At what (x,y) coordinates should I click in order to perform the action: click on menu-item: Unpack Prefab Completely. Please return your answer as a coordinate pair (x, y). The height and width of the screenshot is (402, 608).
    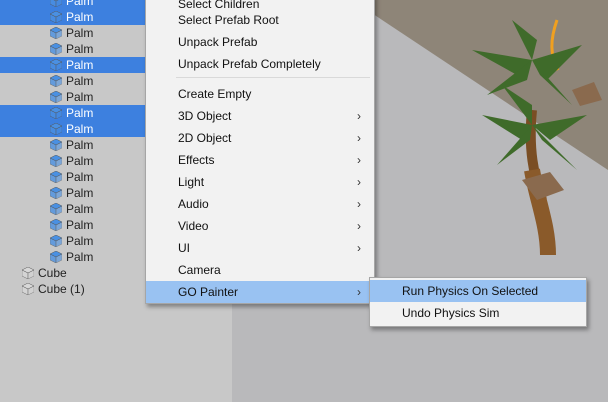
    Looking at the image, I should click on (260, 64).